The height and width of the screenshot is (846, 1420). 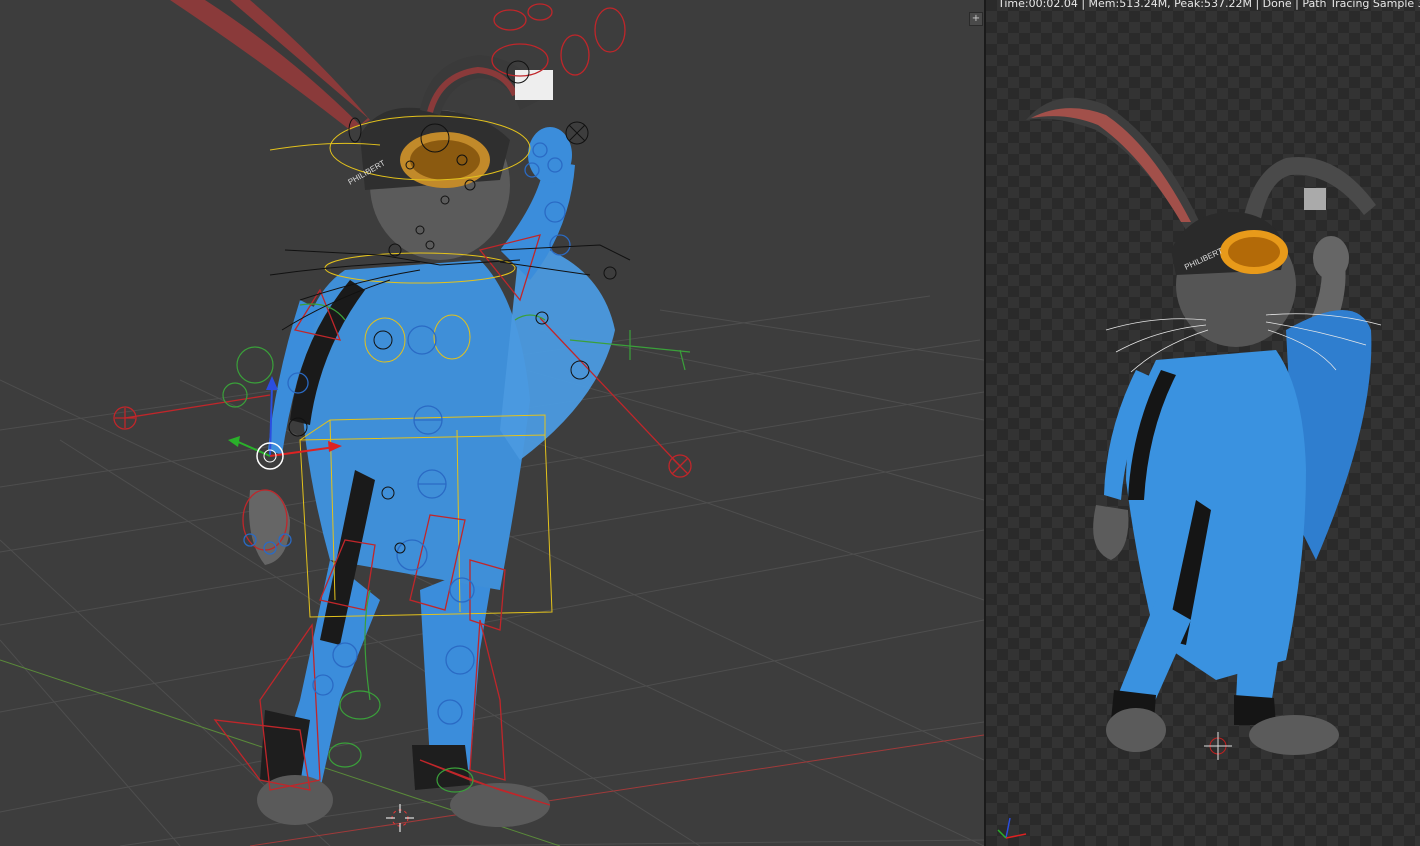 I want to click on axis-orientation-gizmo, so click(x=1012, y=828).